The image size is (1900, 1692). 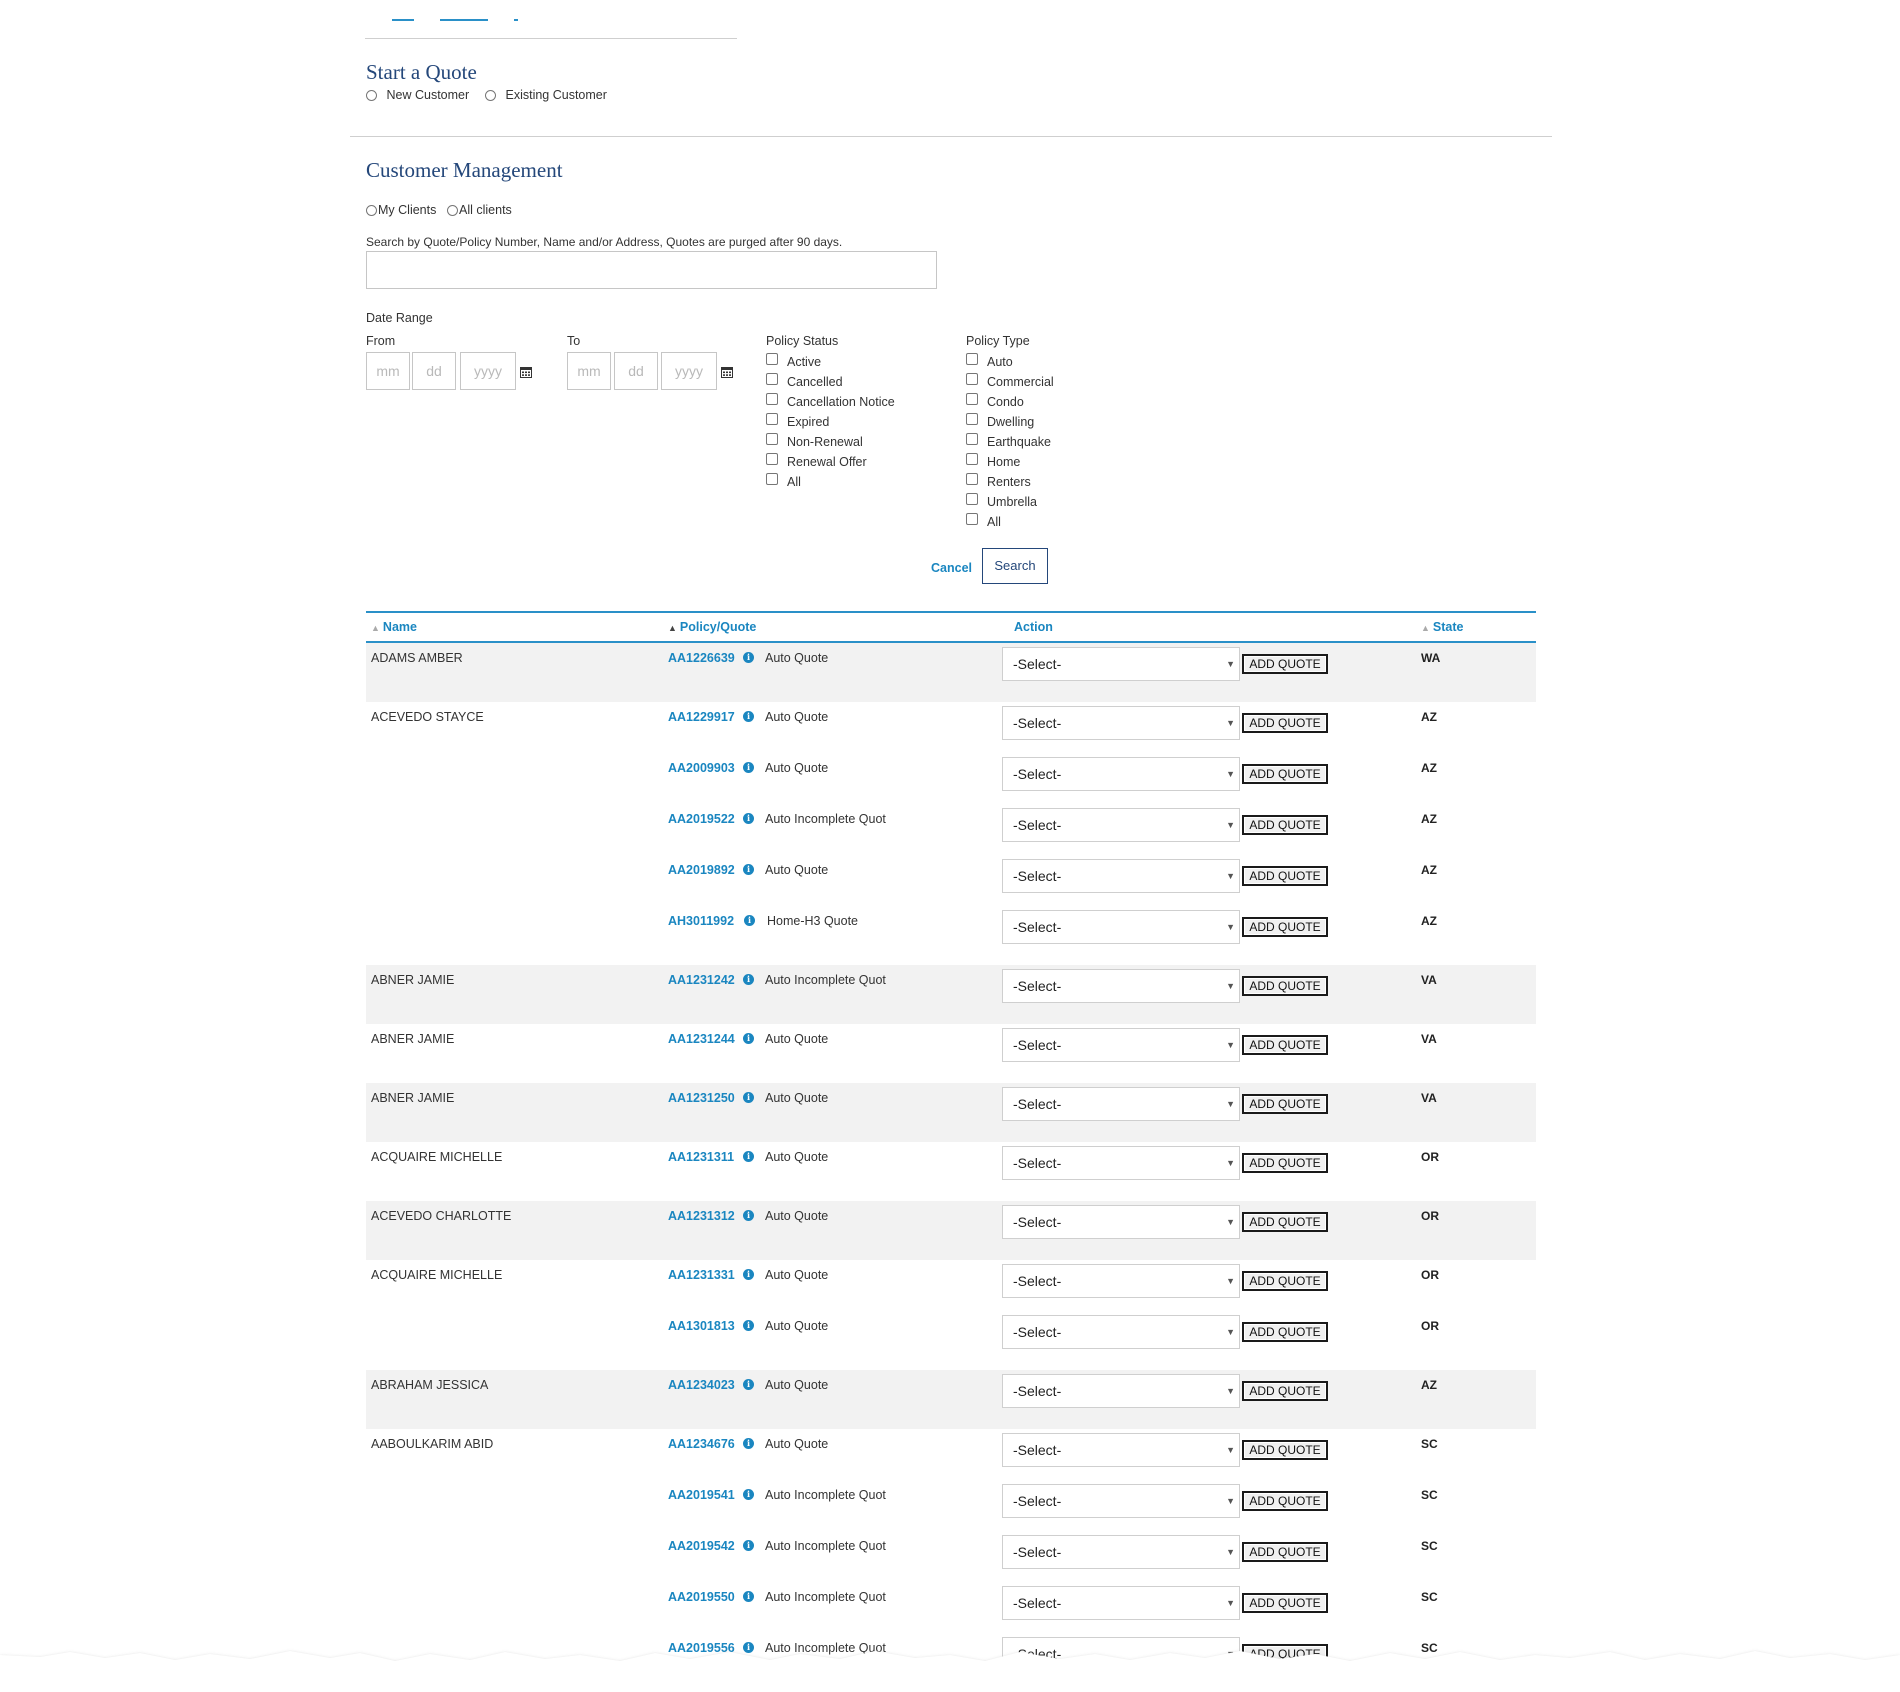 I want to click on policy-number-link: AH3011992, so click(x=701, y=921).